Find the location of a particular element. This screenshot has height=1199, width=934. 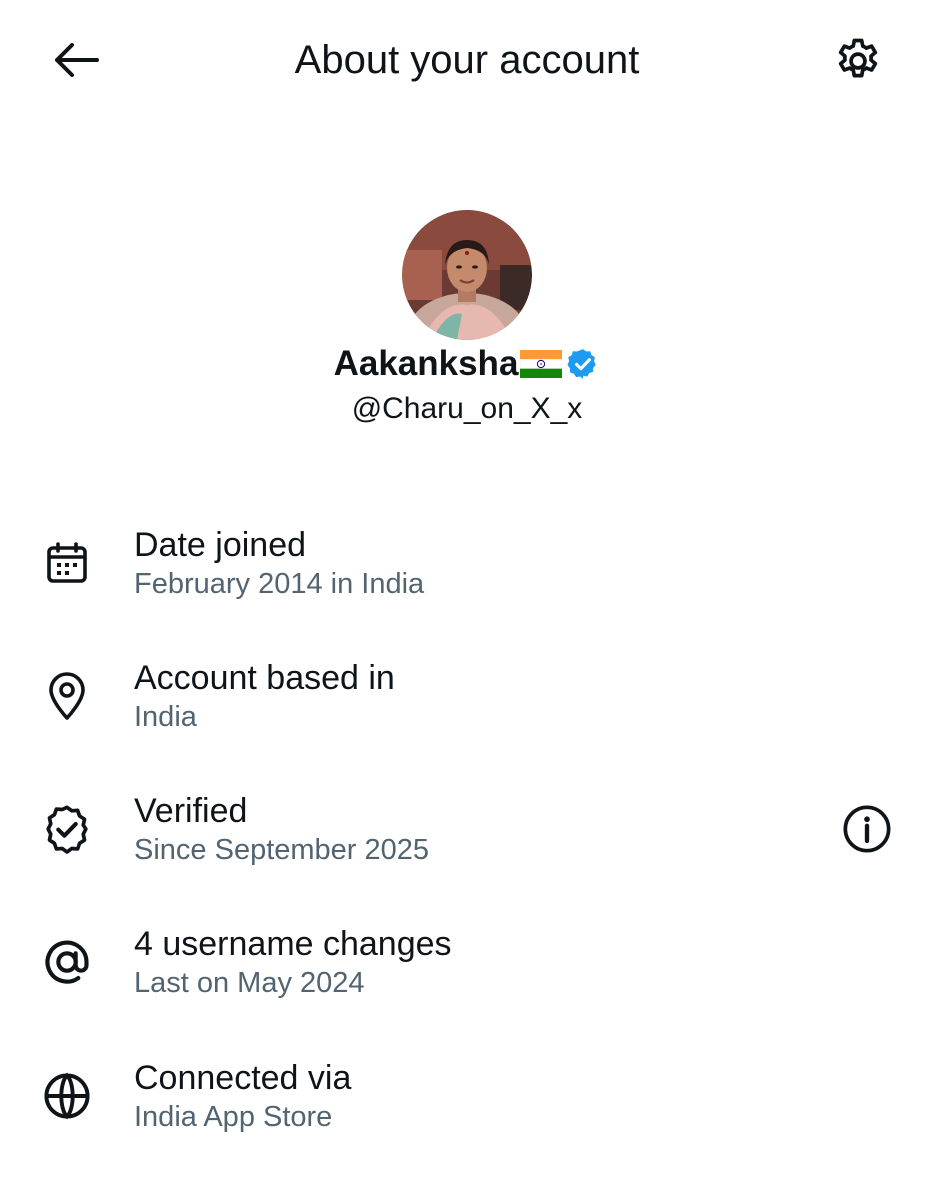

row-label: Connected via is located at coordinates (243, 1078).